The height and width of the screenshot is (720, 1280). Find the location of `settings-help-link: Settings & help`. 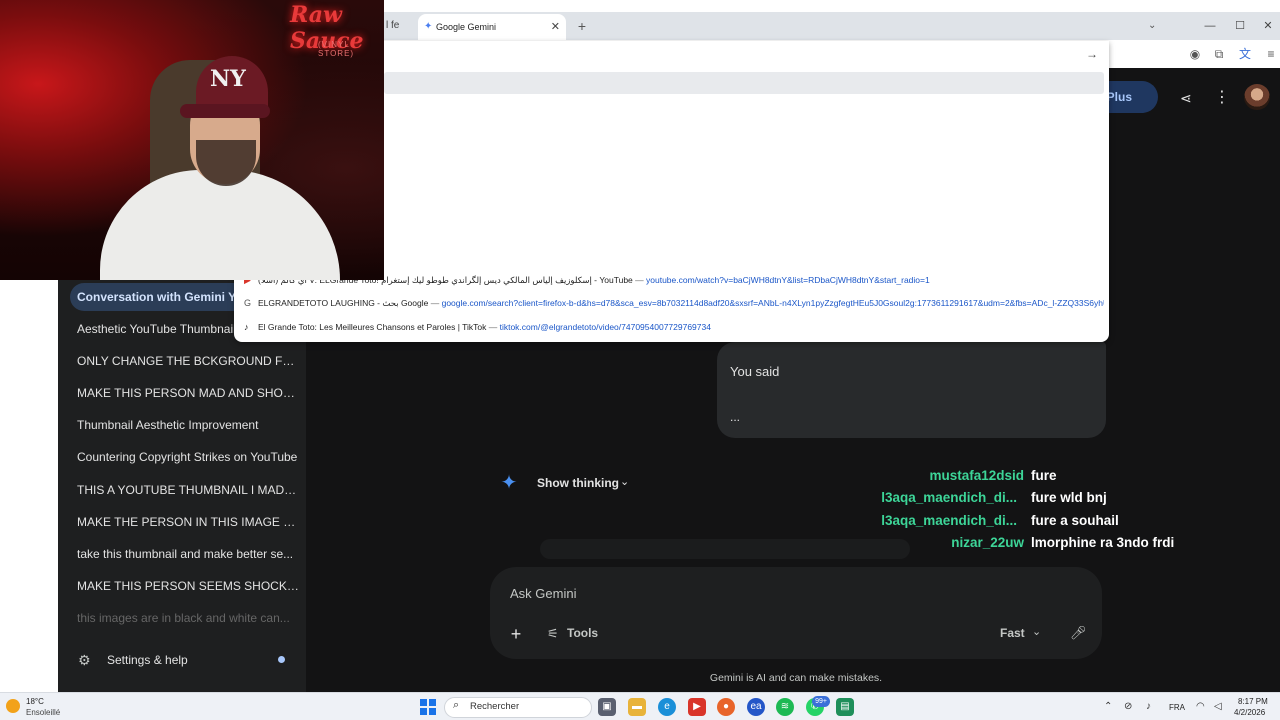

settings-help-link: Settings & help is located at coordinates (147, 660).